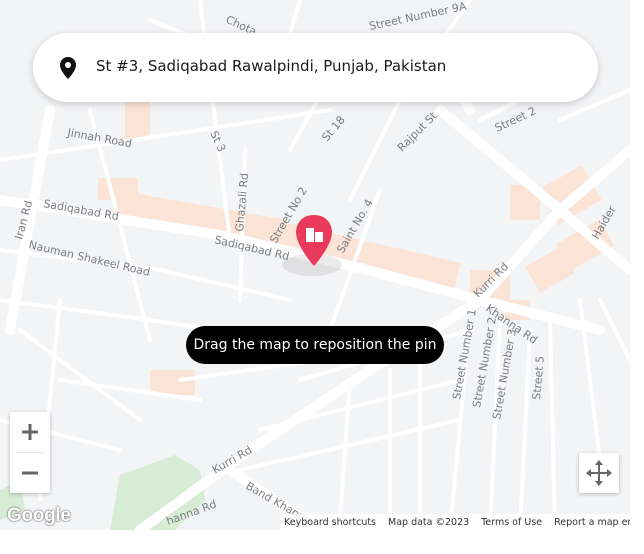 The image size is (644, 554). I want to click on terms-link: Terms of Use, so click(511, 522).